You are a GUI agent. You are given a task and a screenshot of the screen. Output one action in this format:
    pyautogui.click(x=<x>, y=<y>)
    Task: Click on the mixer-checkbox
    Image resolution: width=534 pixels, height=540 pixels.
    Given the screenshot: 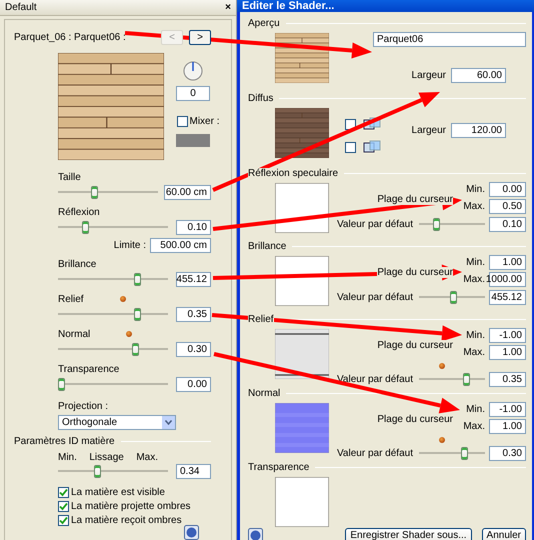 What is the action you would take?
    pyautogui.click(x=182, y=121)
    